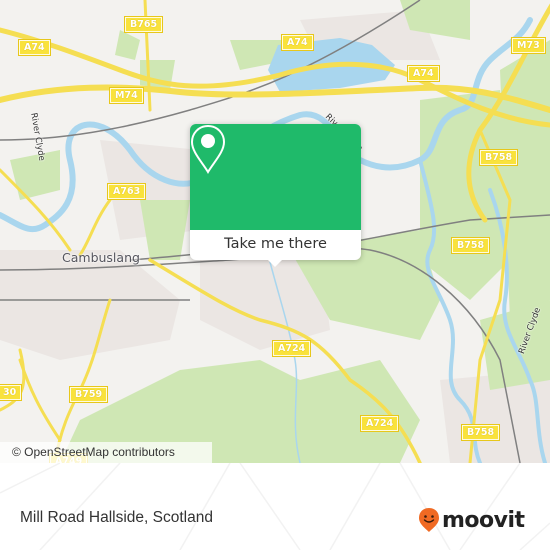 This screenshot has width=550, height=550. I want to click on place-label-cambuslang: Cambuslang, so click(101, 257).